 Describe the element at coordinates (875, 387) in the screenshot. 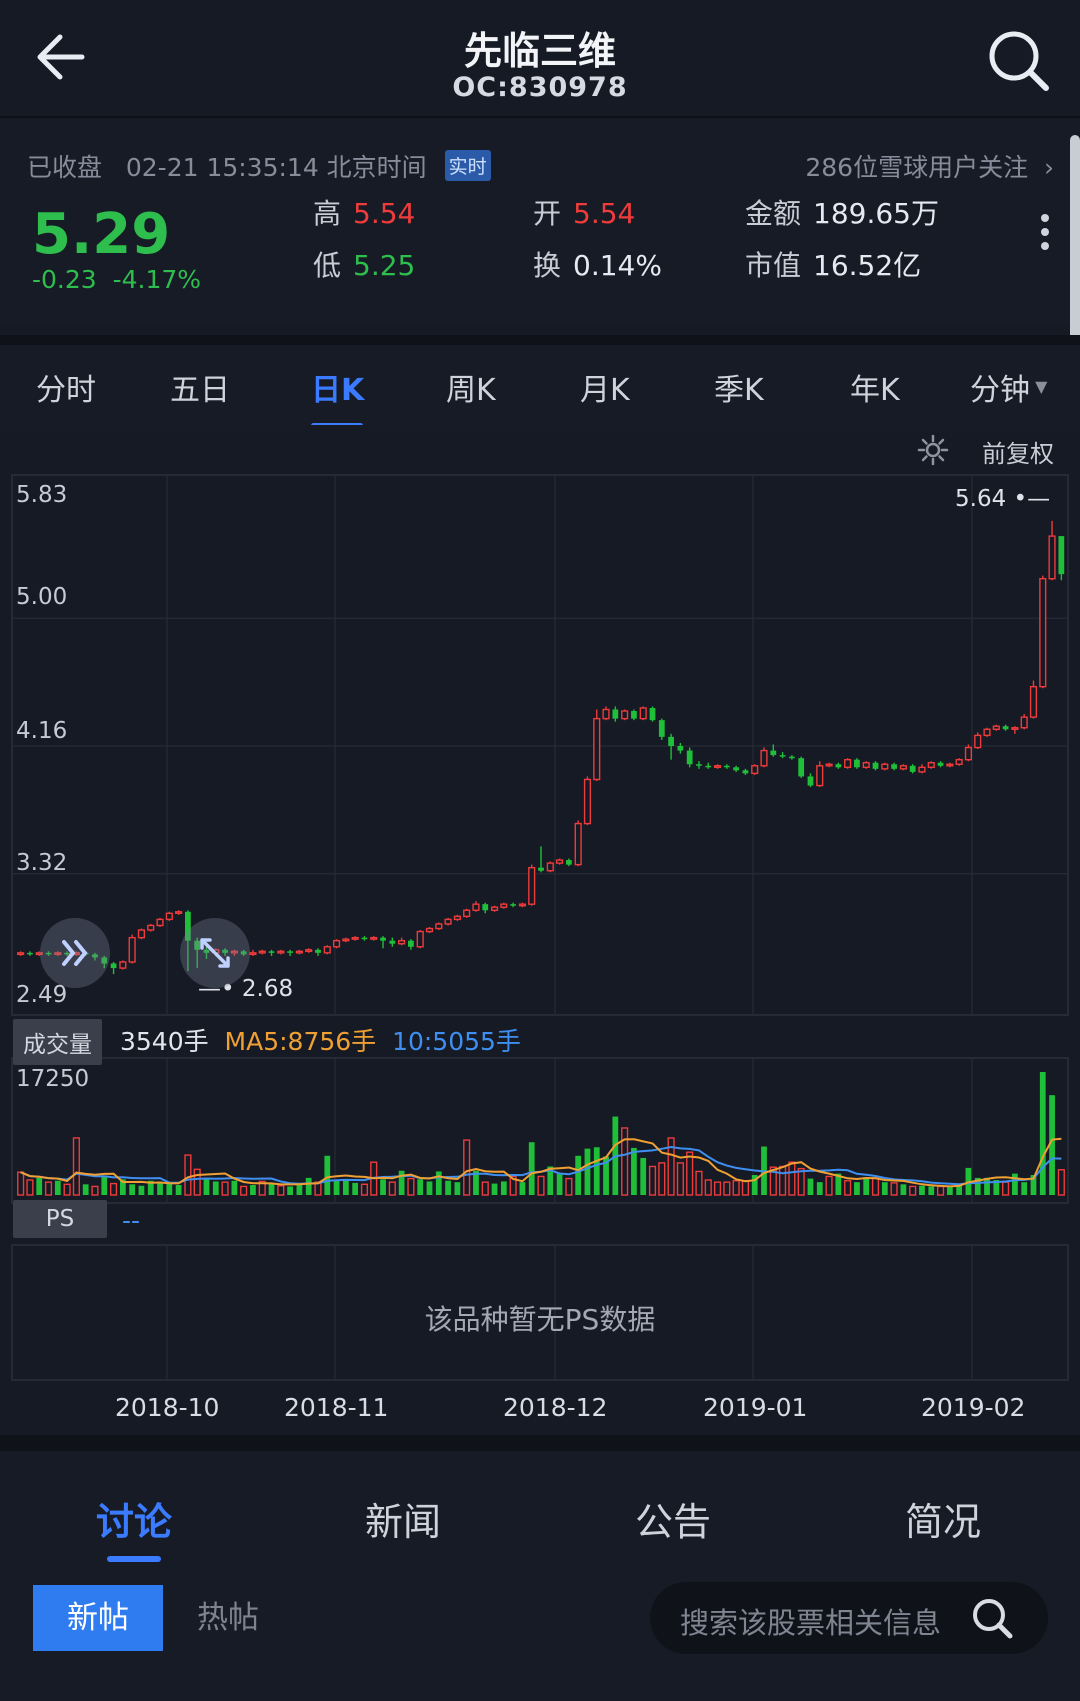

I see `tab-yearly-k: 年K` at that location.